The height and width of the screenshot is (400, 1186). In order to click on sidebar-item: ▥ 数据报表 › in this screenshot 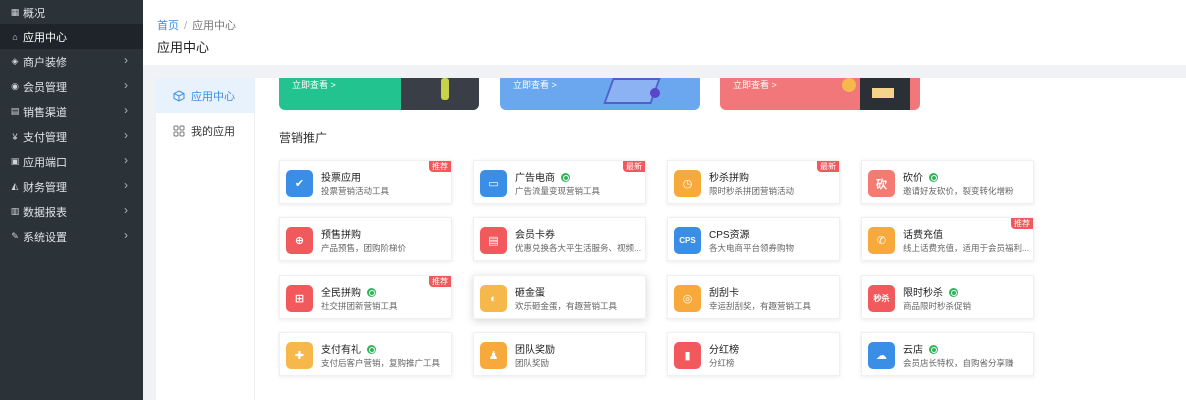, I will do `click(71, 211)`.